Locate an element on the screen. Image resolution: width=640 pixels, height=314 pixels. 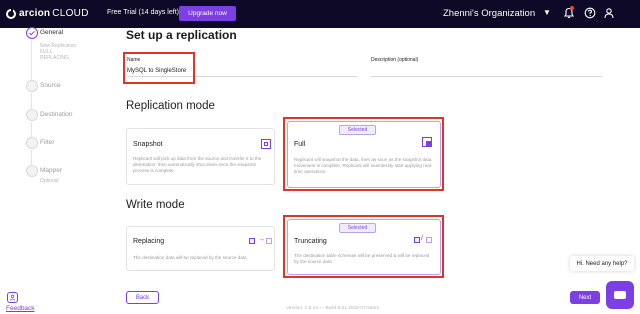
feedback-link: Feedback is located at coordinates (20, 308).